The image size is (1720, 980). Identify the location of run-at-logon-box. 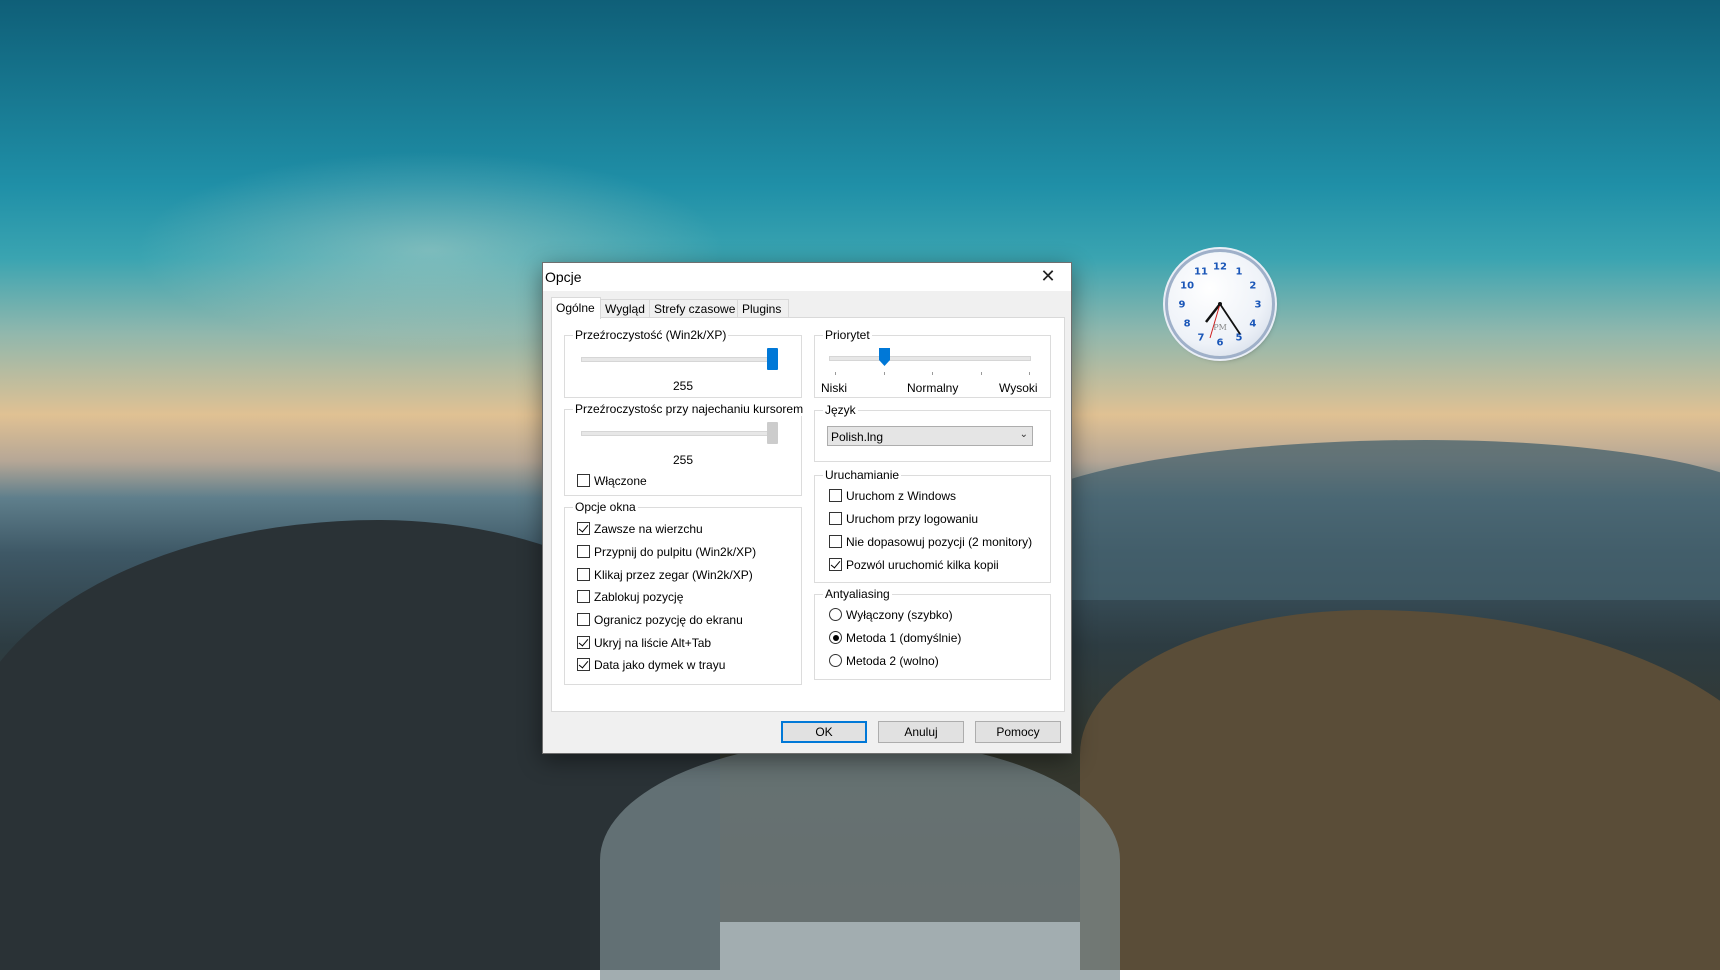
(835, 518).